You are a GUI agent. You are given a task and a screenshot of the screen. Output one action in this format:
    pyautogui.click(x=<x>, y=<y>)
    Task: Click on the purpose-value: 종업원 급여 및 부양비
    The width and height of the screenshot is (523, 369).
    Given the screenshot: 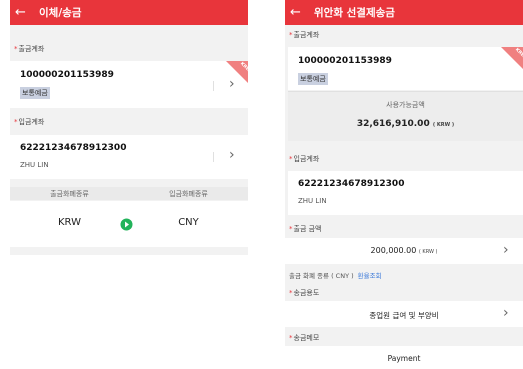 What is the action you would take?
    pyautogui.click(x=404, y=315)
    